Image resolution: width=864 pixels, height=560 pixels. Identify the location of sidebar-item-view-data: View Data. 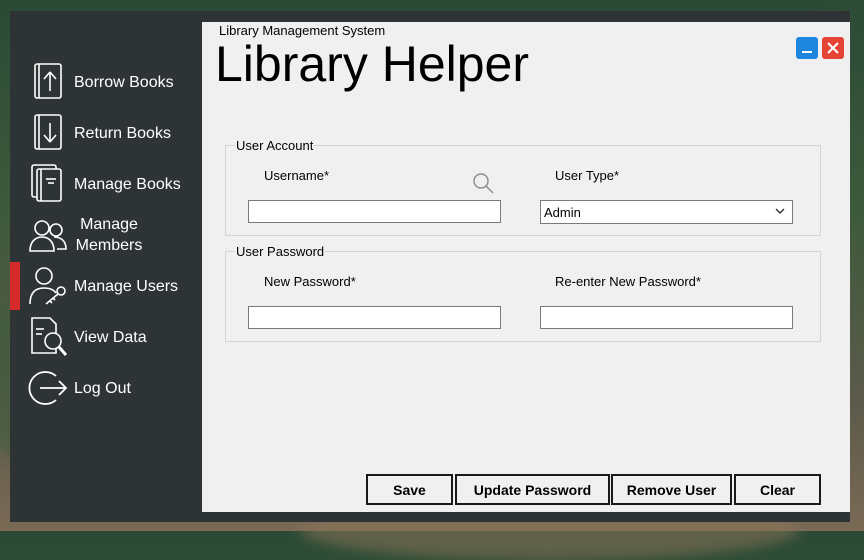
(106, 337).